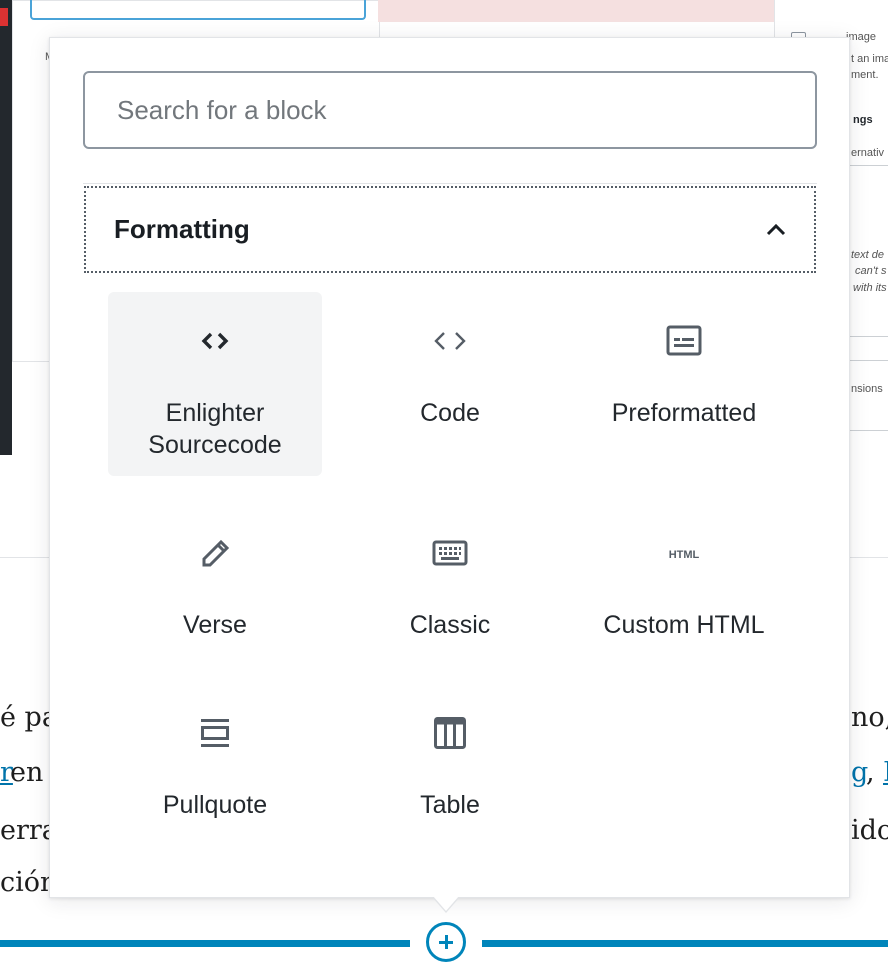 This screenshot has height=962, width=888. Describe the element at coordinates (450, 625) in the screenshot. I see `block-label: Classic` at that location.